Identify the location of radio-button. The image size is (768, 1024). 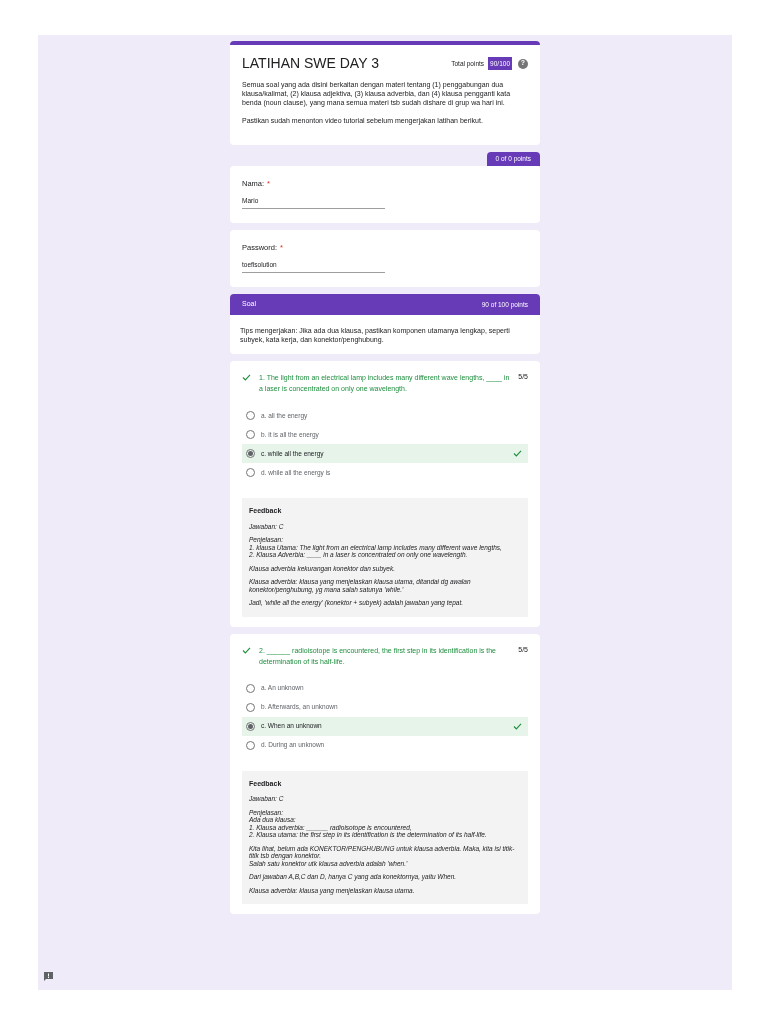
(250, 453).